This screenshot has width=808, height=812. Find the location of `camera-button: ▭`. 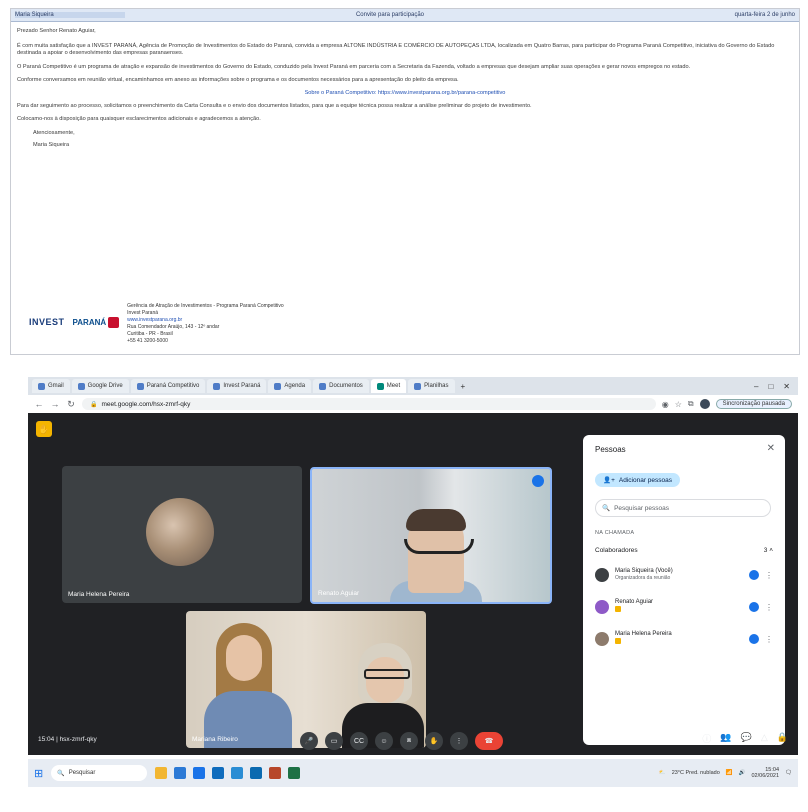

camera-button: ▭ is located at coordinates (334, 741).